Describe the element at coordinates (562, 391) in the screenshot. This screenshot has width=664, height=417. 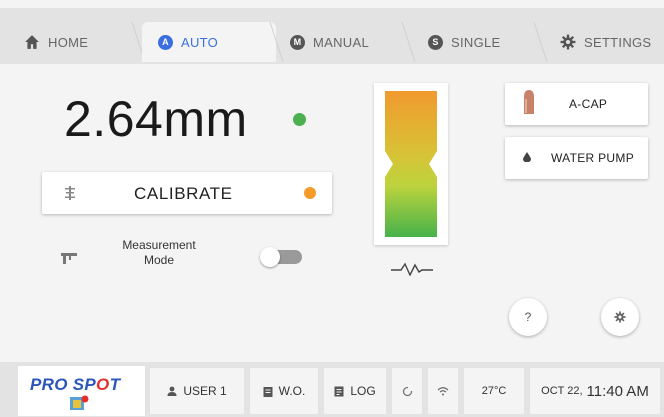
I see `date-value: OCT 22,` at that location.